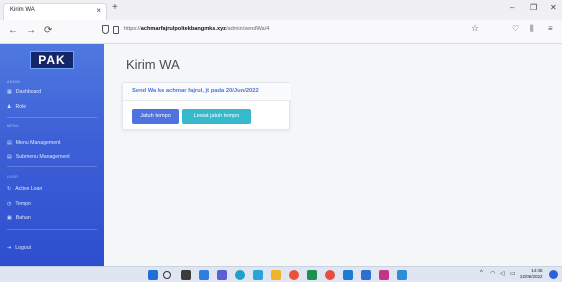 The height and width of the screenshot is (282, 562). Describe the element at coordinates (553, 7) in the screenshot. I see `close-window-icon: ✕` at that location.